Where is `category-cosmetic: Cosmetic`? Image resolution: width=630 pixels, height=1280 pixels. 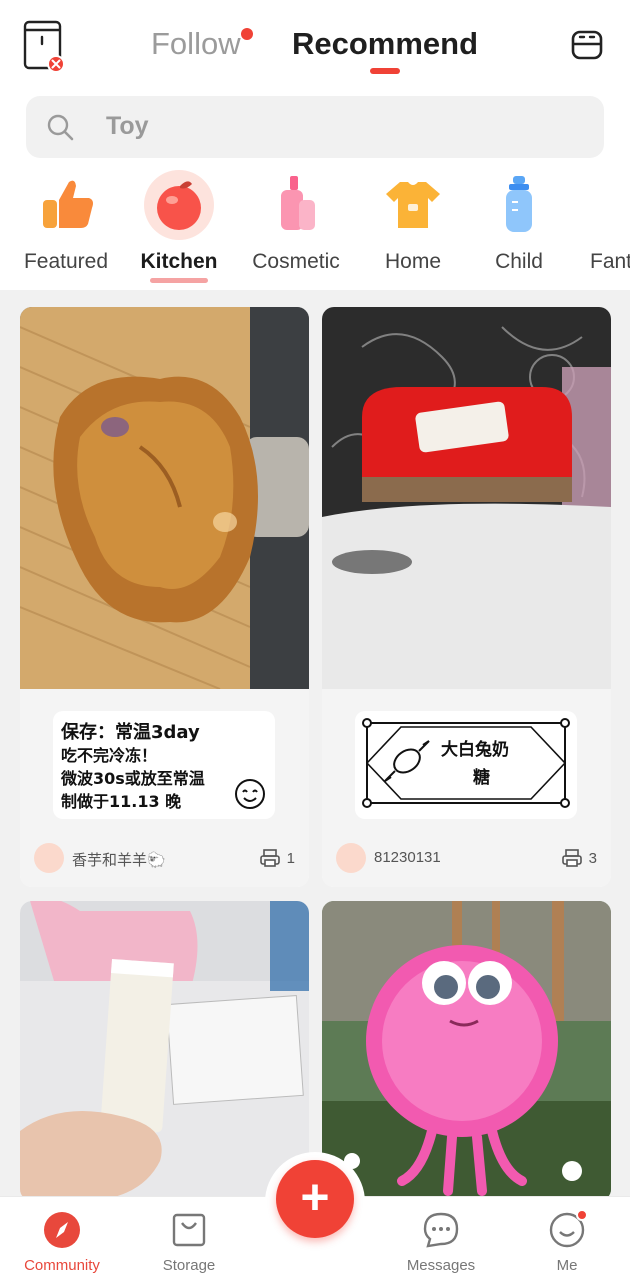 category-cosmetic: Cosmetic is located at coordinates (296, 222).